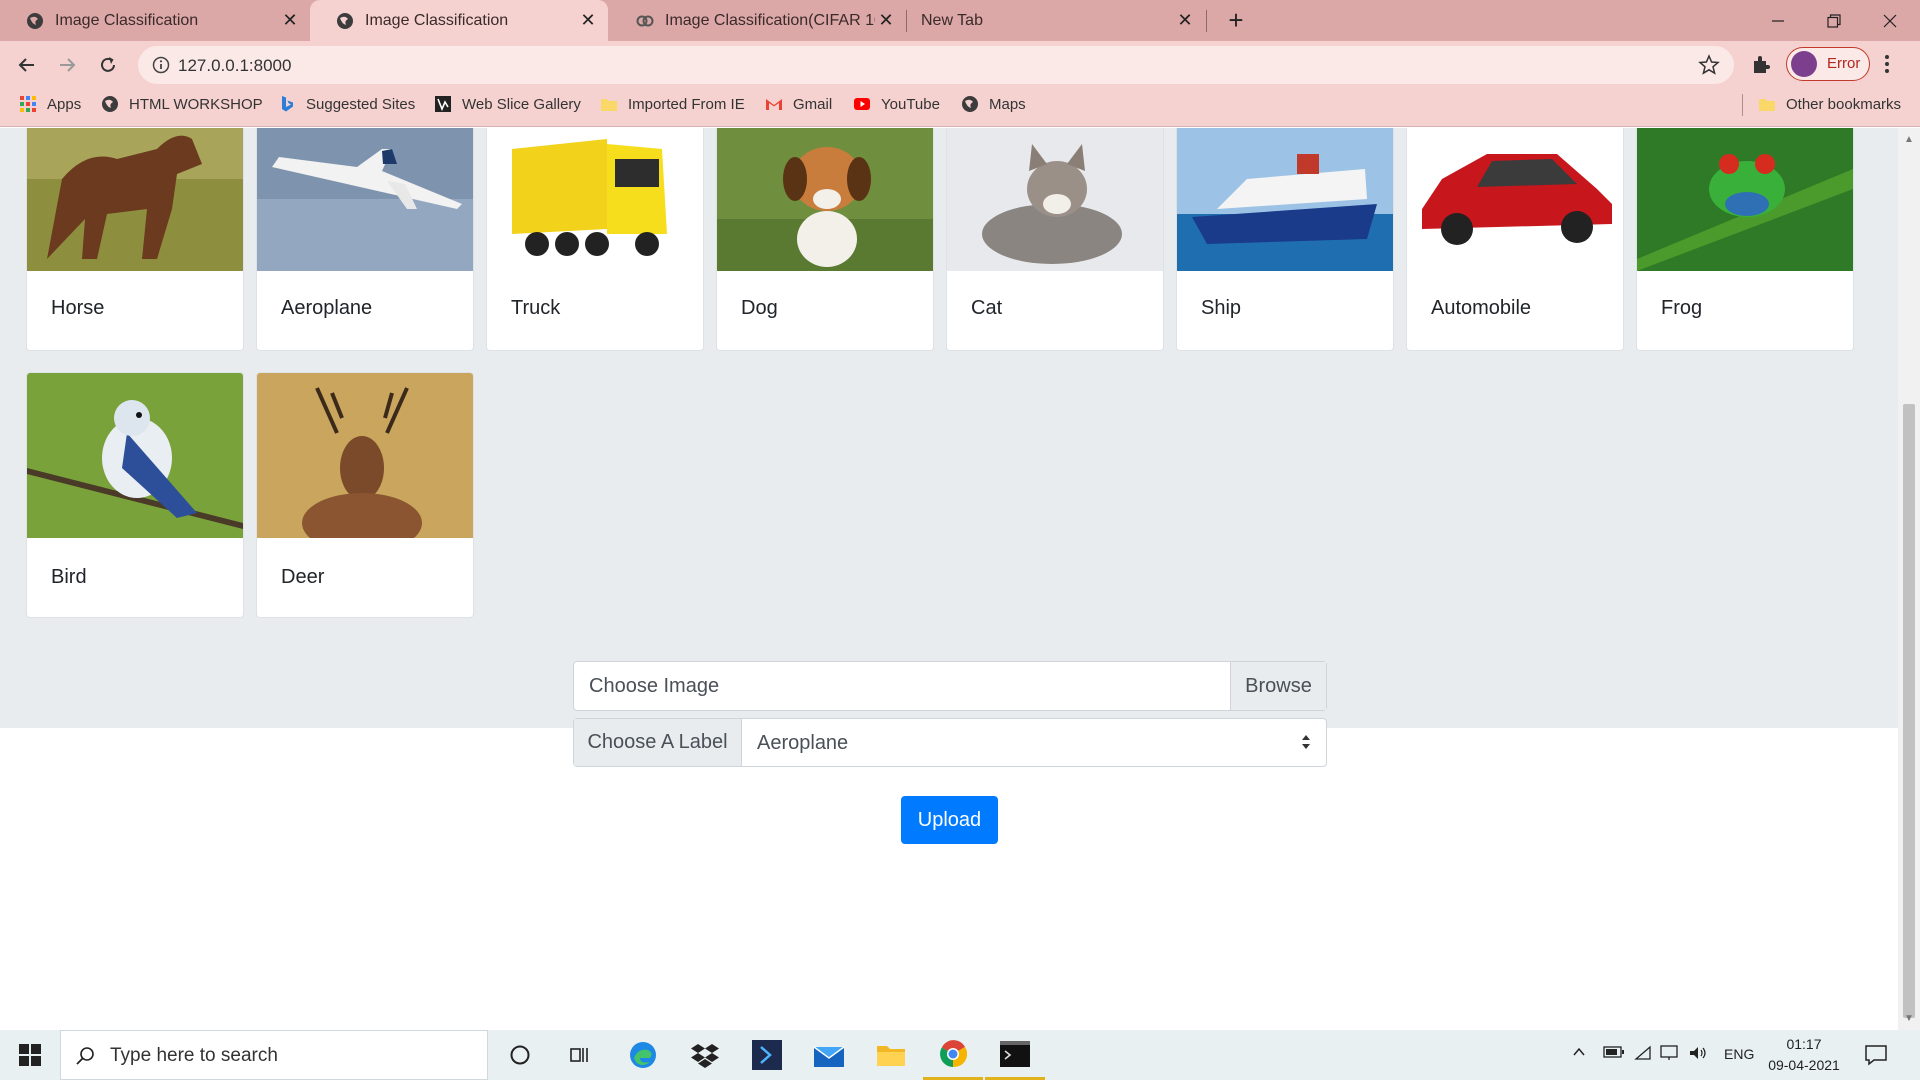  Describe the element at coordinates (654, 686) in the screenshot. I see `file-input-placeholder: Choose Image` at that location.